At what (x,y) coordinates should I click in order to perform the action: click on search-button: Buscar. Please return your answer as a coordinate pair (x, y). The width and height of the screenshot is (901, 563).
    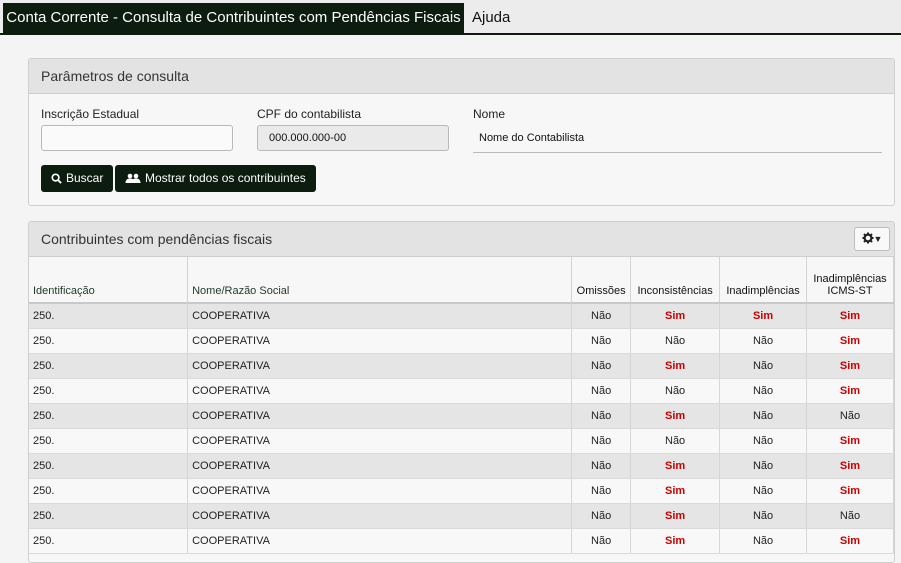
    Looking at the image, I should click on (77, 178).